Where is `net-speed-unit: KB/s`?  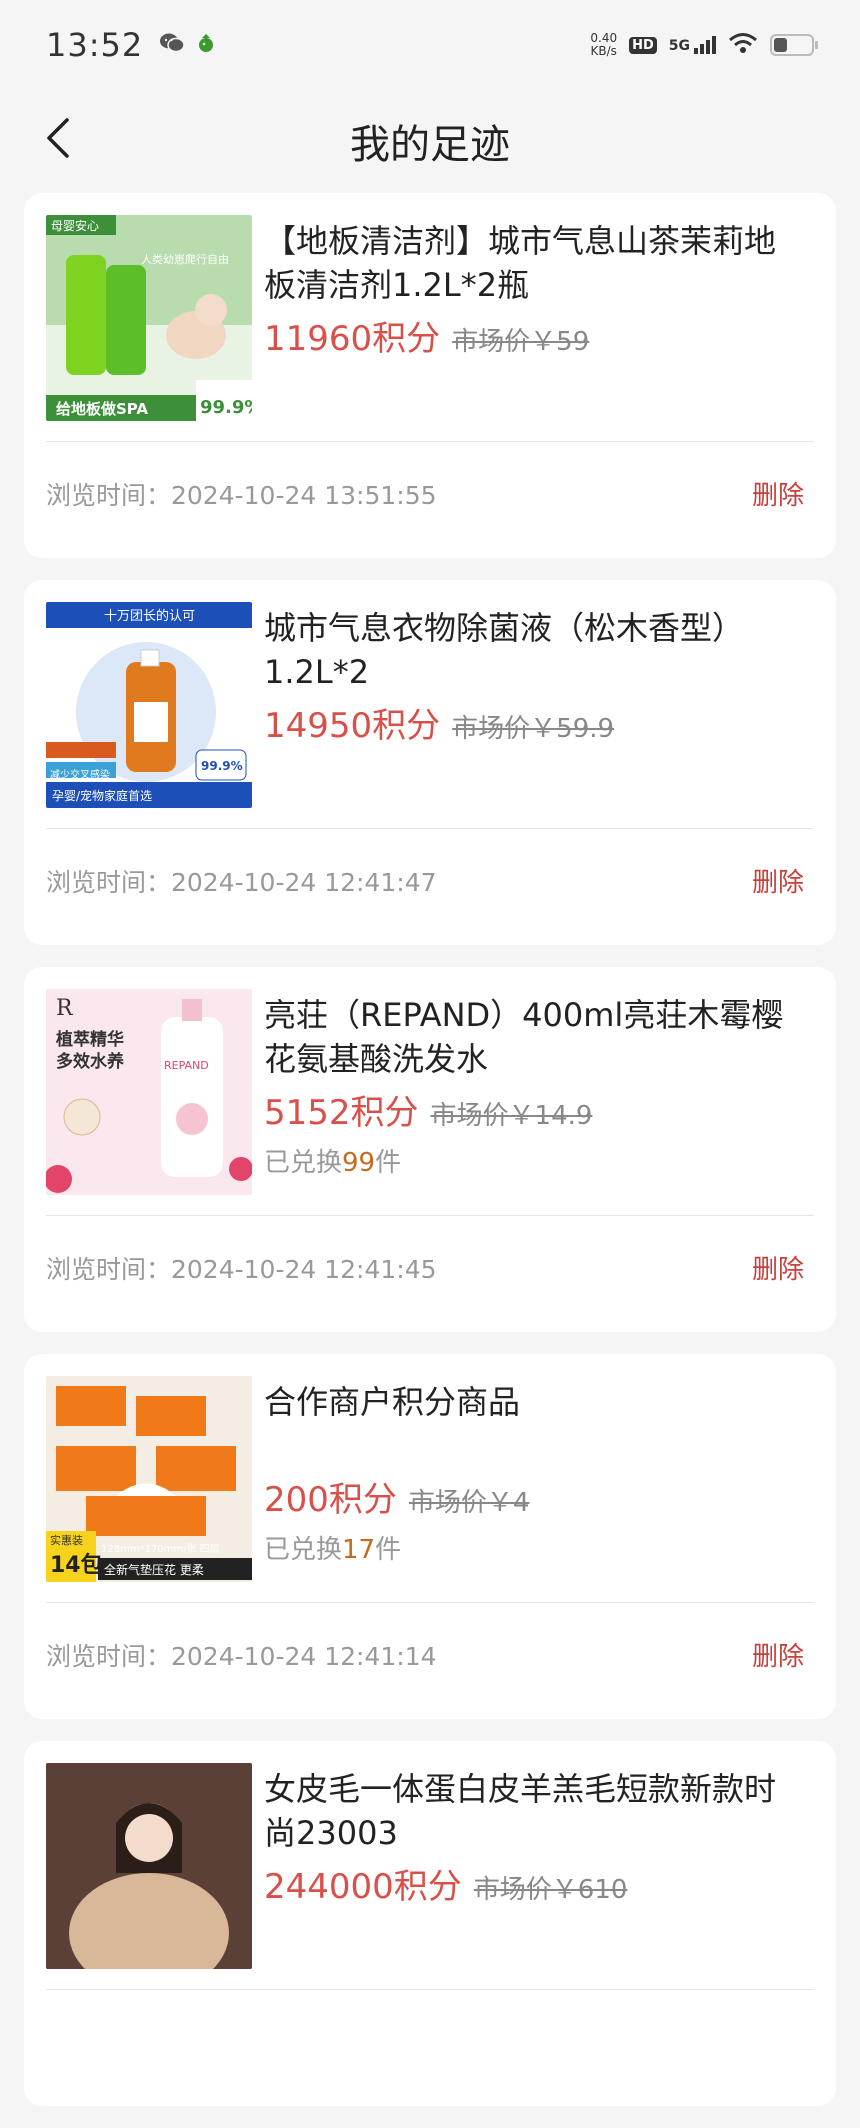 net-speed-unit: KB/s is located at coordinates (603, 51).